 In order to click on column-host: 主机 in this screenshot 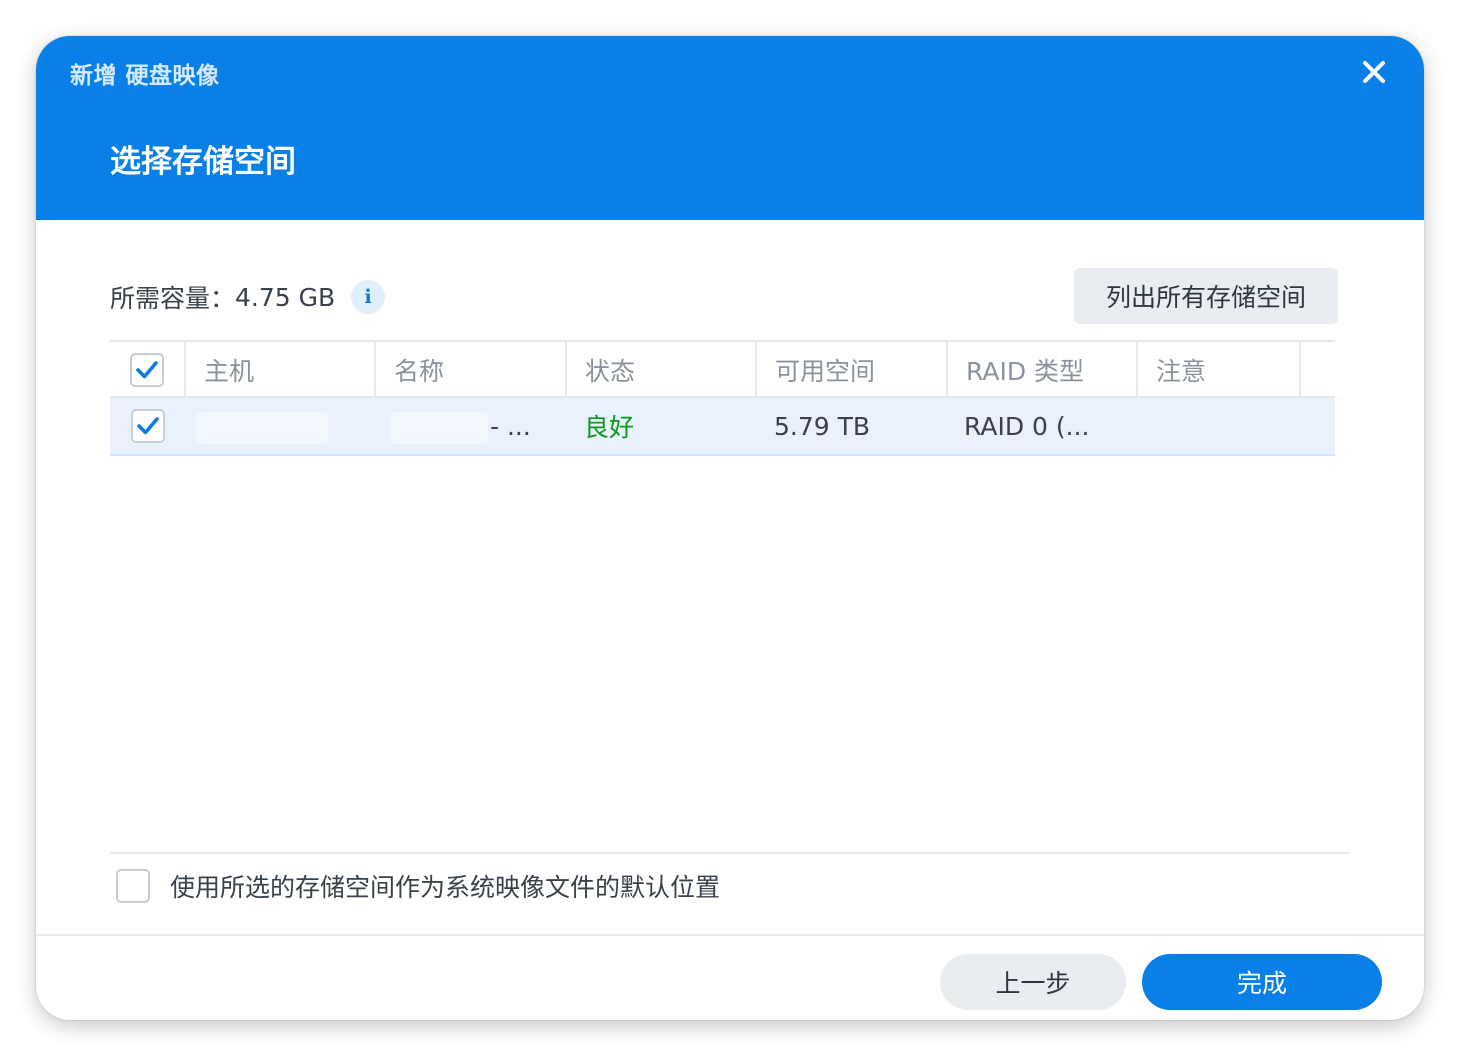, I will do `click(281, 370)`.